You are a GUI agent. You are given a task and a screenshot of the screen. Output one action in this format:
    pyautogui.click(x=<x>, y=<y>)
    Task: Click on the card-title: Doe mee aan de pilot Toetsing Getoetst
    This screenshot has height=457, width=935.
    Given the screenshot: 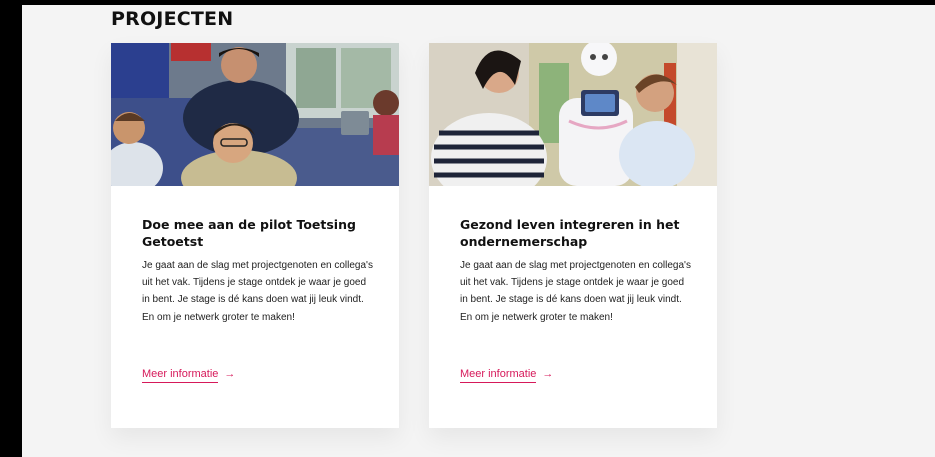 What is the action you would take?
    pyautogui.click(x=249, y=233)
    